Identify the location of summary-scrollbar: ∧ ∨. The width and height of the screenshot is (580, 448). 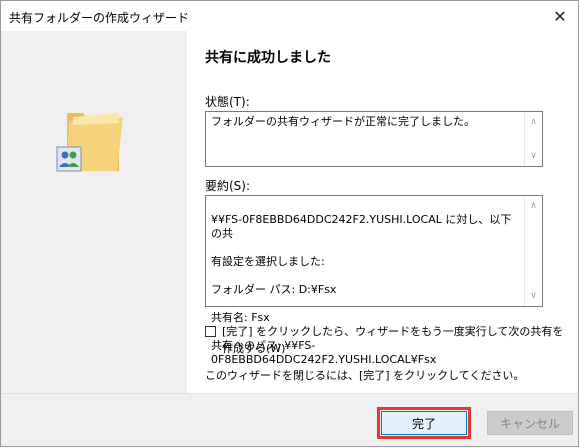
(533, 251).